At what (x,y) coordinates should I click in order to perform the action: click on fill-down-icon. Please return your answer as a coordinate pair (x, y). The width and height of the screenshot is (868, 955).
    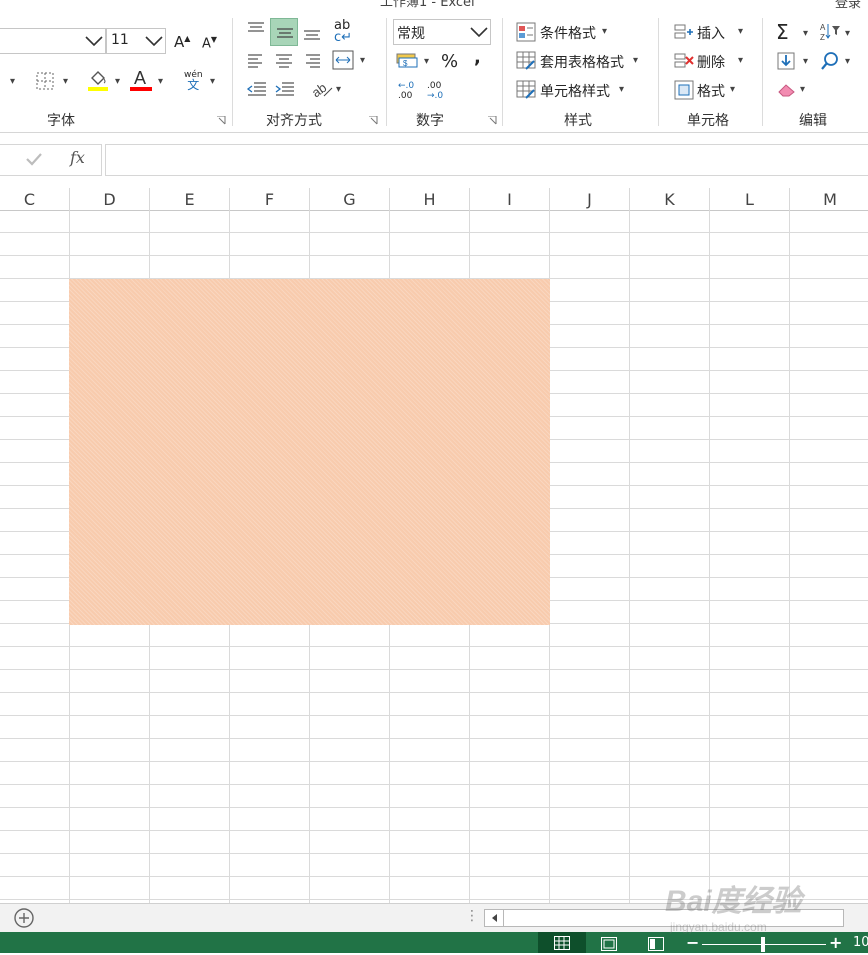
    Looking at the image, I should click on (786, 61).